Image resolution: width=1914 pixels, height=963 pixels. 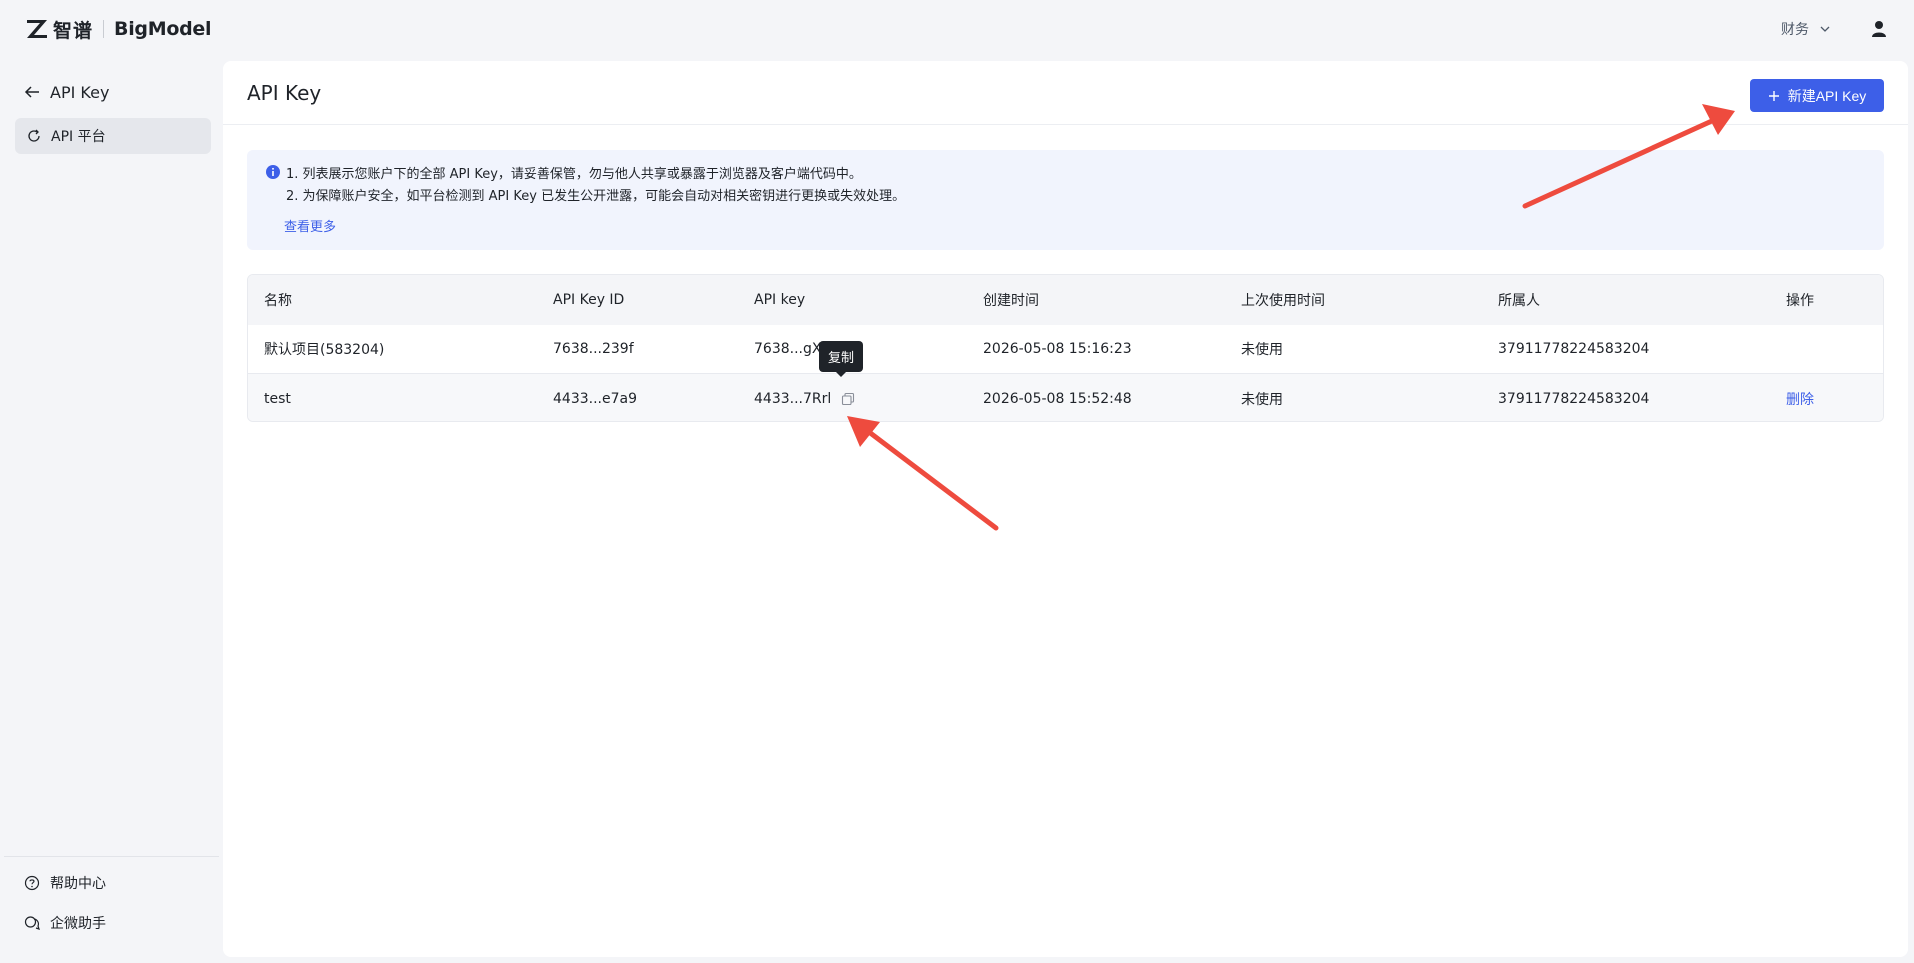 I want to click on column-header-owner: 所属人, so click(x=1519, y=301).